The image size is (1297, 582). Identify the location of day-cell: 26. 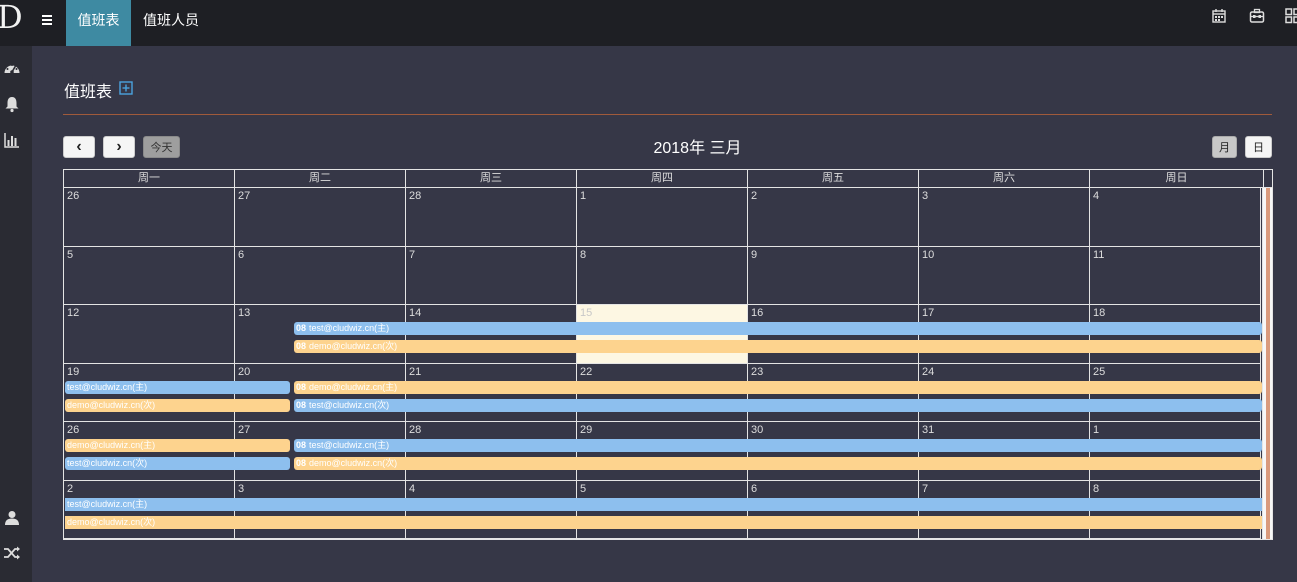
(149, 217).